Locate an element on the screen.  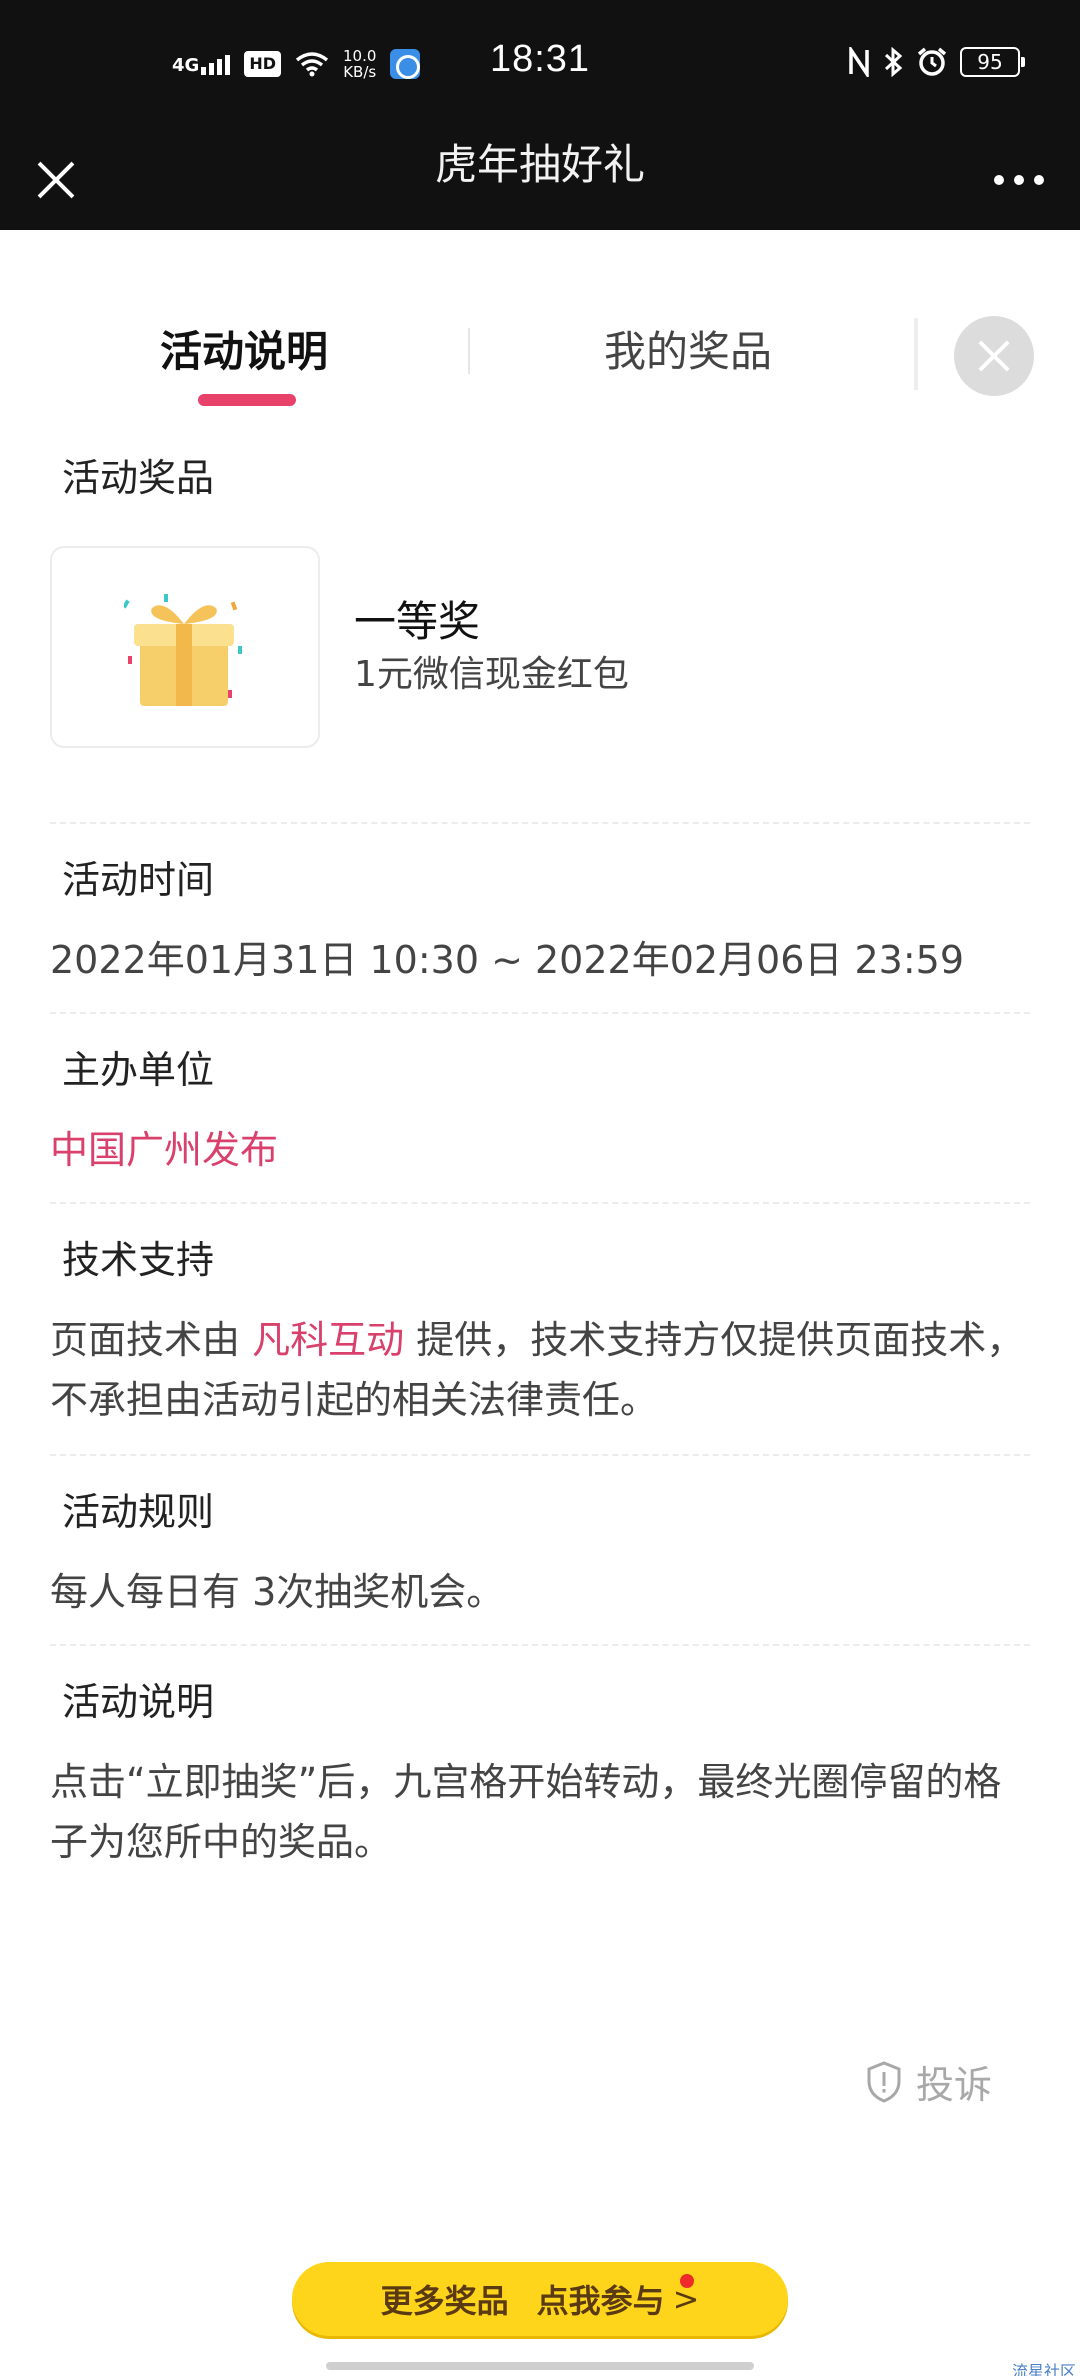
rules-text: 每人每日有 3次抽奖机会。 is located at coordinates (277, 1592).